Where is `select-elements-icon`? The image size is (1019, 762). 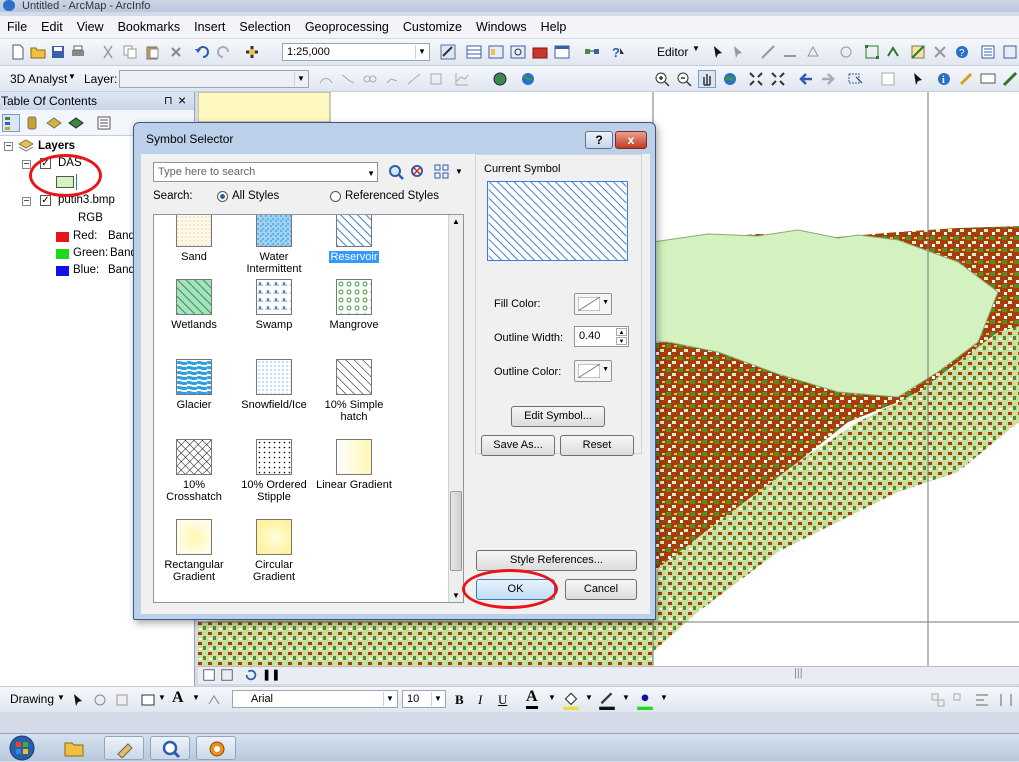 select-elements-icon is located at coordinates (918, 79).